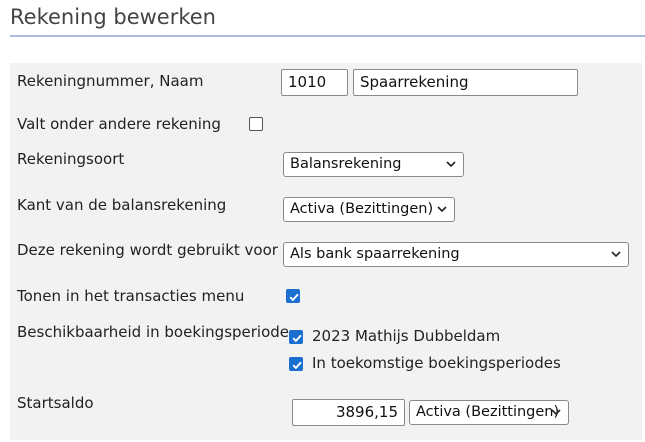 This screenshot has height=442, width=645. Describe the element at coordinates (348, 412) in the screenshot. I see `opening-balance-input: 3896,15` at that location.